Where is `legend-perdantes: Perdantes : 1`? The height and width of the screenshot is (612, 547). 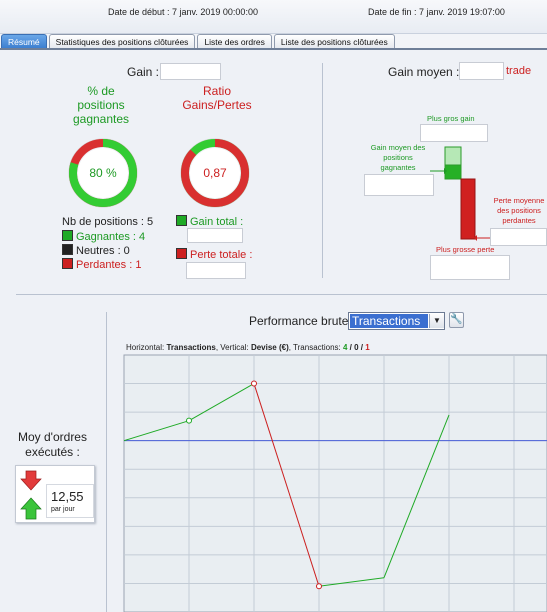
legend-perdantes: Perdantes : 1 is located at coordinates (101, 264).